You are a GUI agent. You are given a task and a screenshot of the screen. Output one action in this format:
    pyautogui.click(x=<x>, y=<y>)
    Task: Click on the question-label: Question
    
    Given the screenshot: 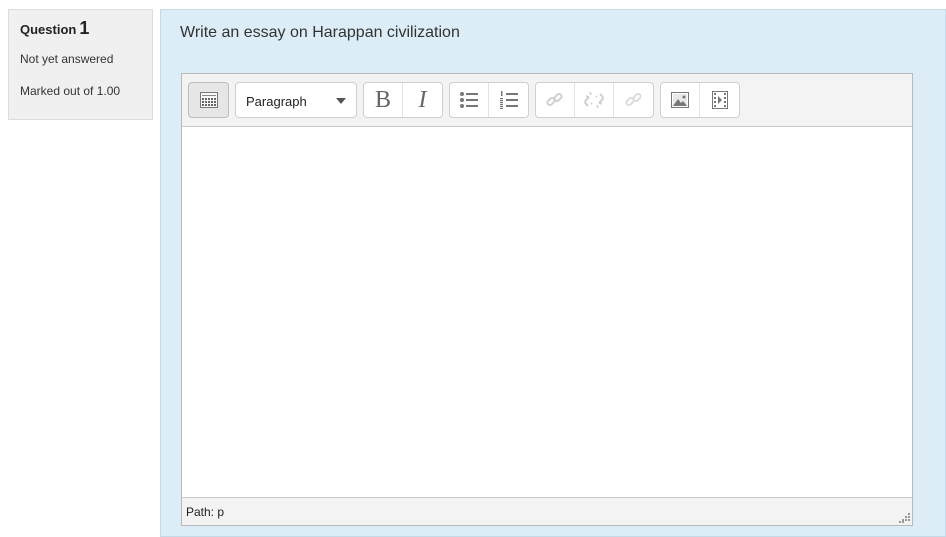 What is the action you would take?
    pyautogui.click(x=48, y=29)
    